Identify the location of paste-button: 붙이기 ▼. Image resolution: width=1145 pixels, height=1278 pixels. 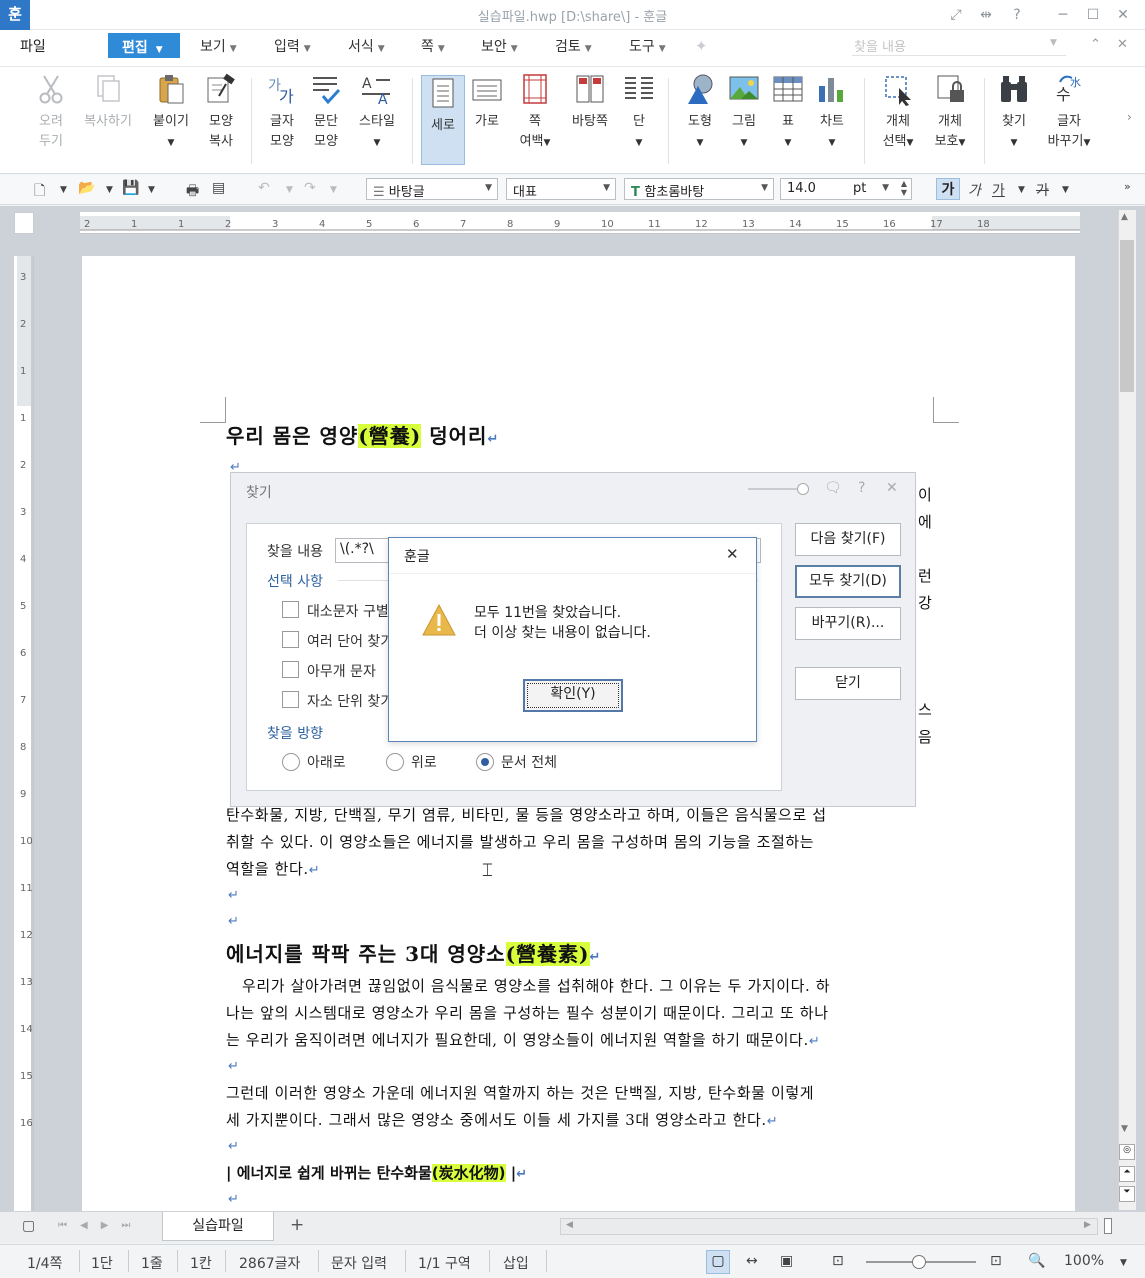
(171, 120).